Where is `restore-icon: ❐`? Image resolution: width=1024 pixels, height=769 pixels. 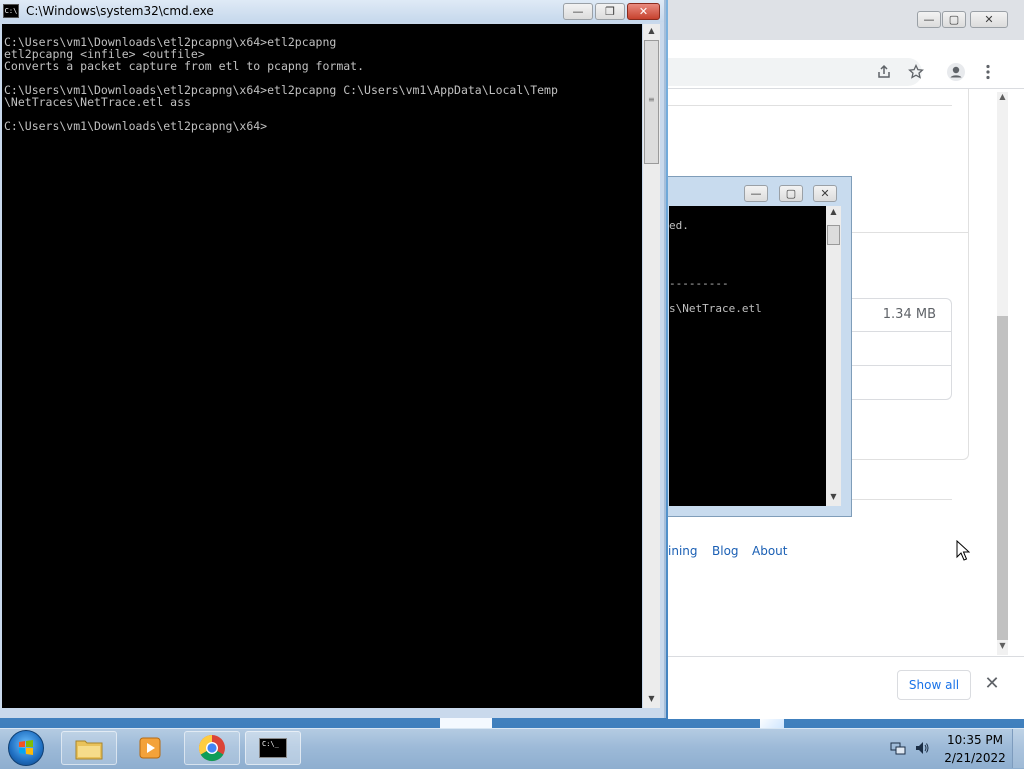
restore-icon: ❐ is located at coordinates (610, 11).